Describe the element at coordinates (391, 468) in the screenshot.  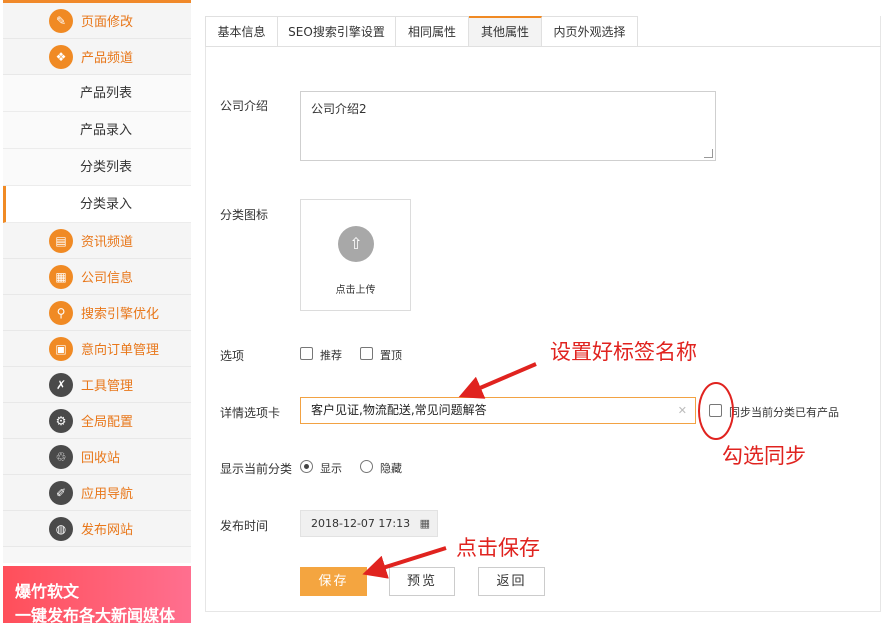
I see `hide-radio-label: 隐藏` at that location.